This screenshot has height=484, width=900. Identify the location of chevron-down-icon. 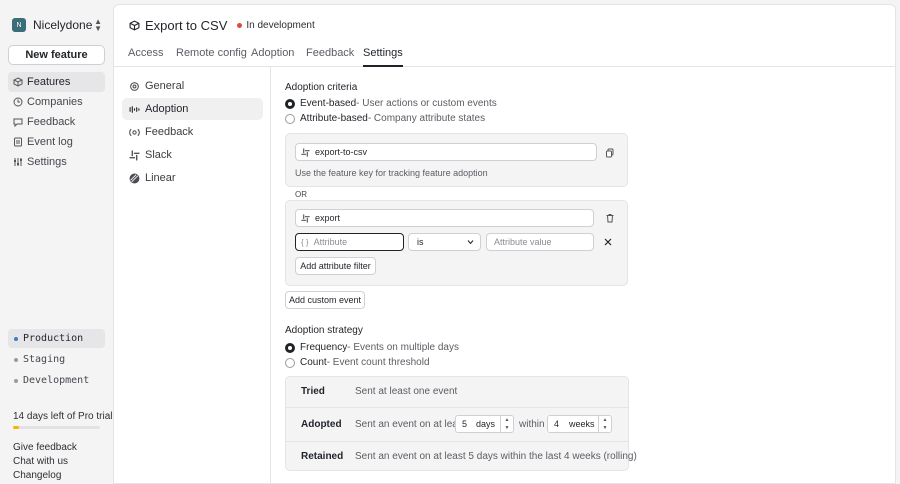
(470, 242).